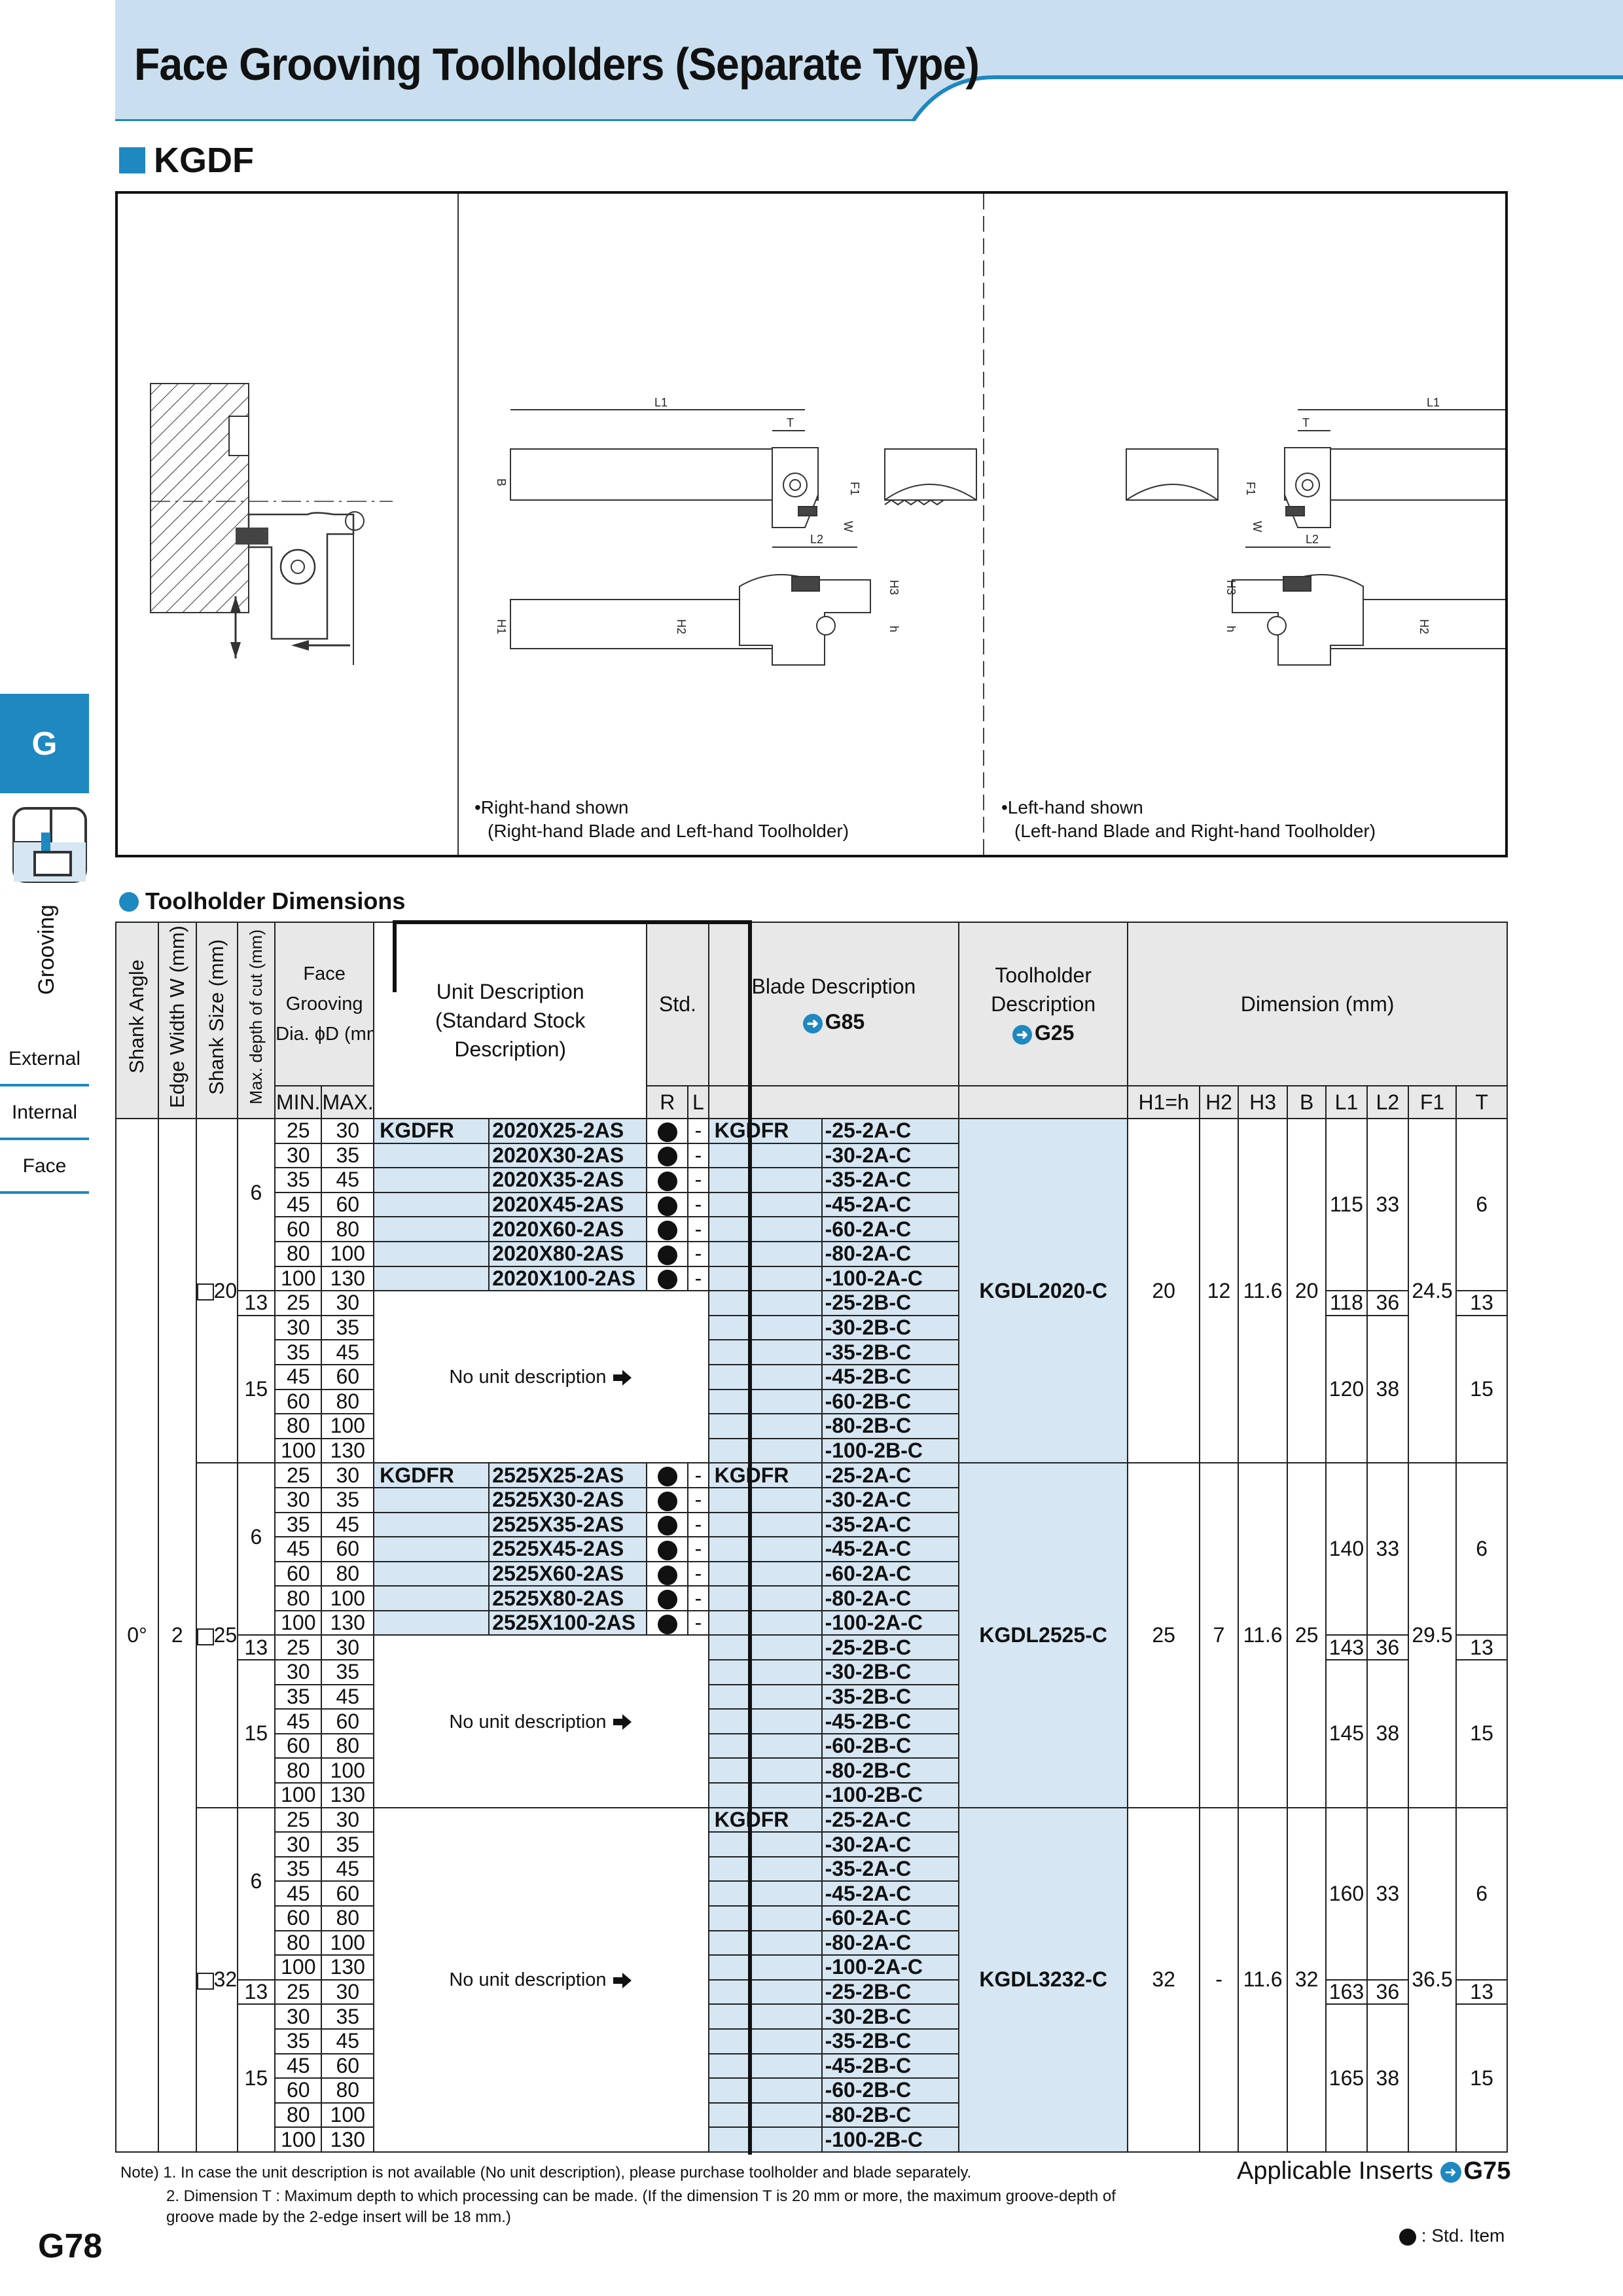  Describe the element at coordinates (348, 1869) in the screenshot. I see `dia-max-cell: 45` at that location.